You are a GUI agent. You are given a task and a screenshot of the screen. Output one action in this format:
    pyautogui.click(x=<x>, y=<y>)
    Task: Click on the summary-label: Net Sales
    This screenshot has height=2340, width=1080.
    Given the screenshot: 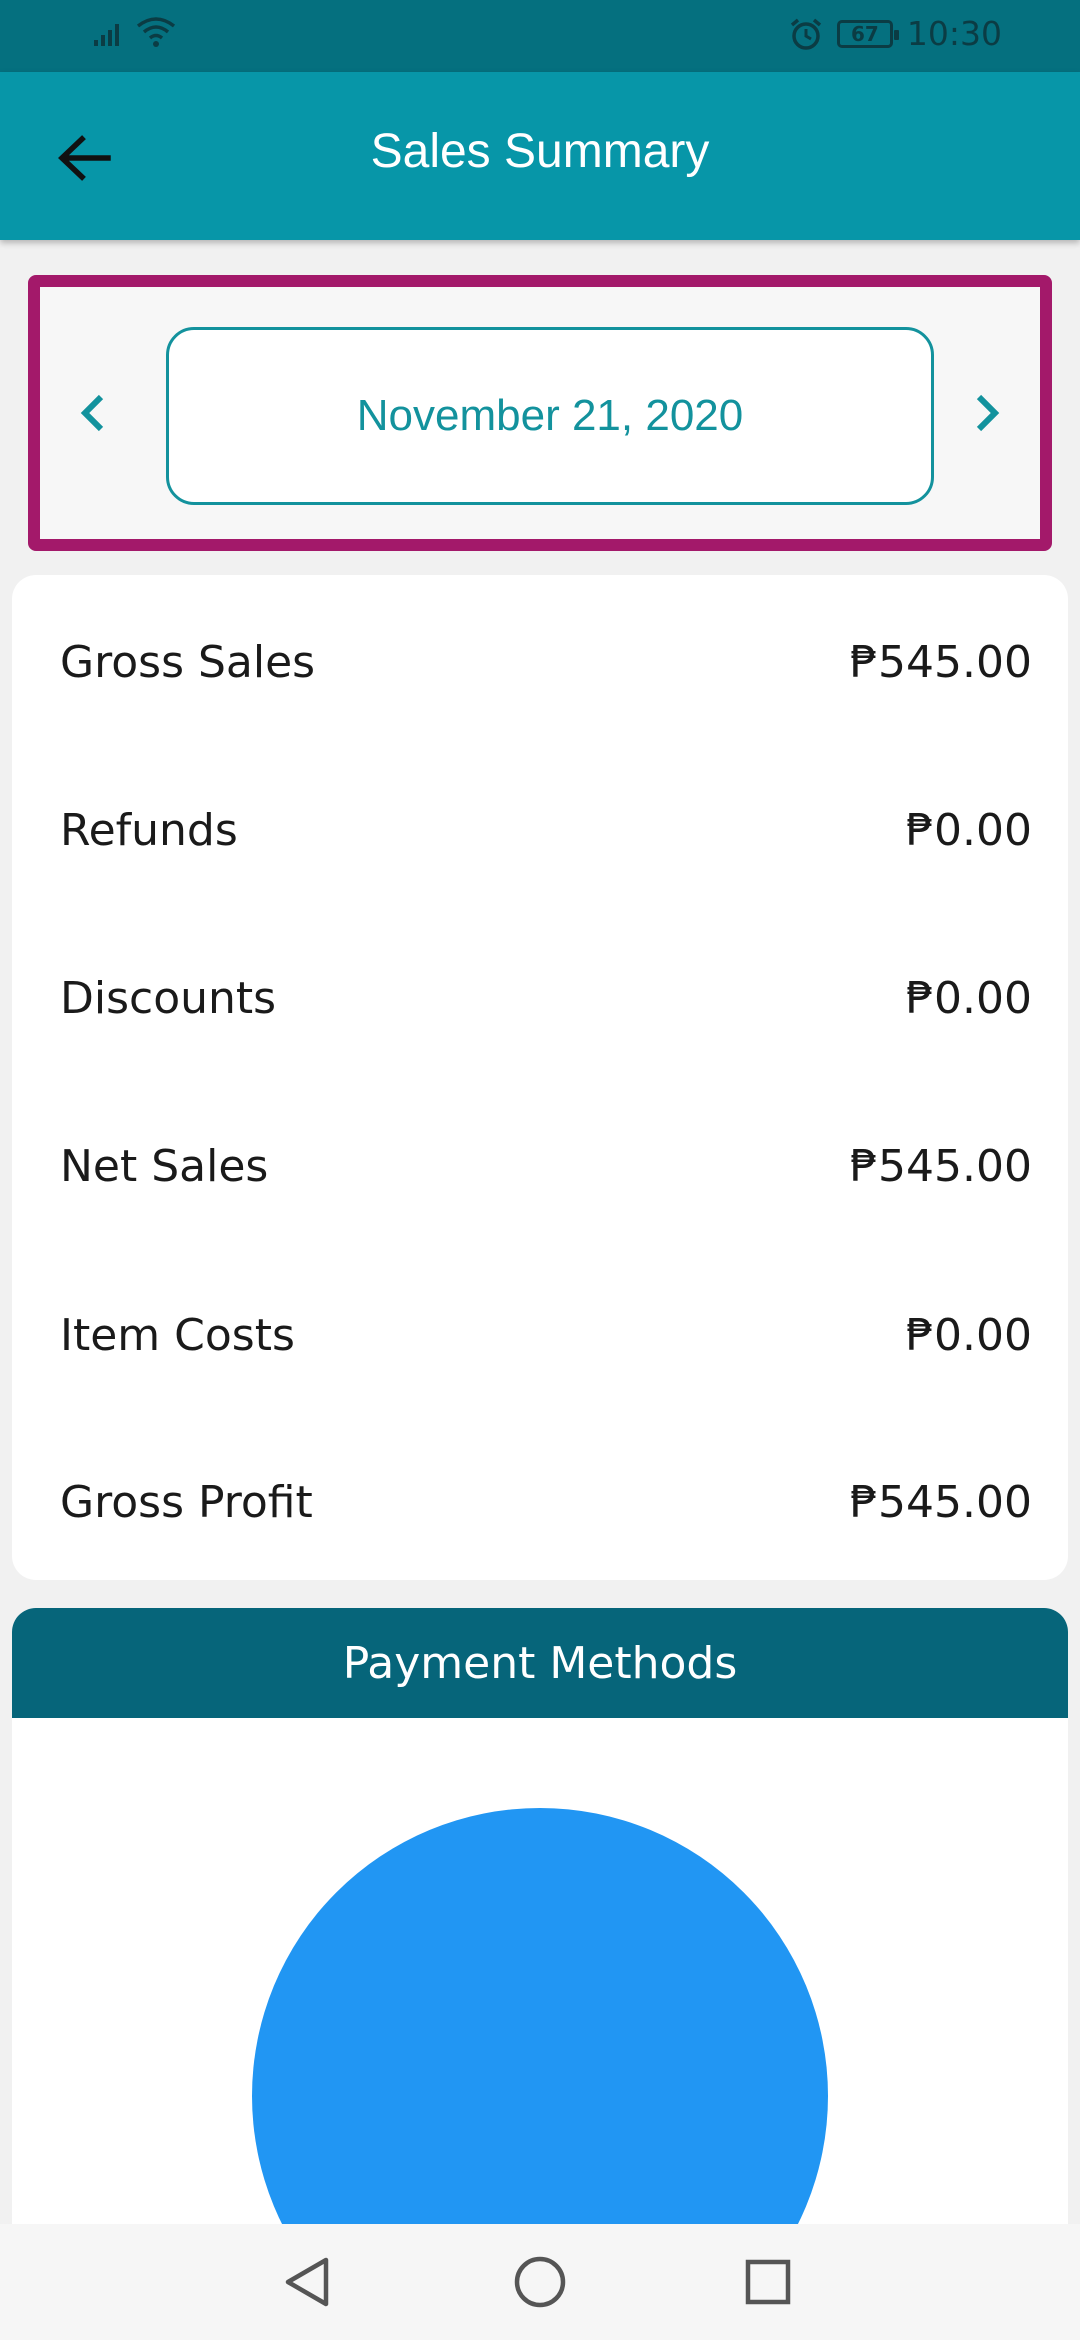 What is the action you would take?
    pyautogui.click(x=164, y=1166)
    